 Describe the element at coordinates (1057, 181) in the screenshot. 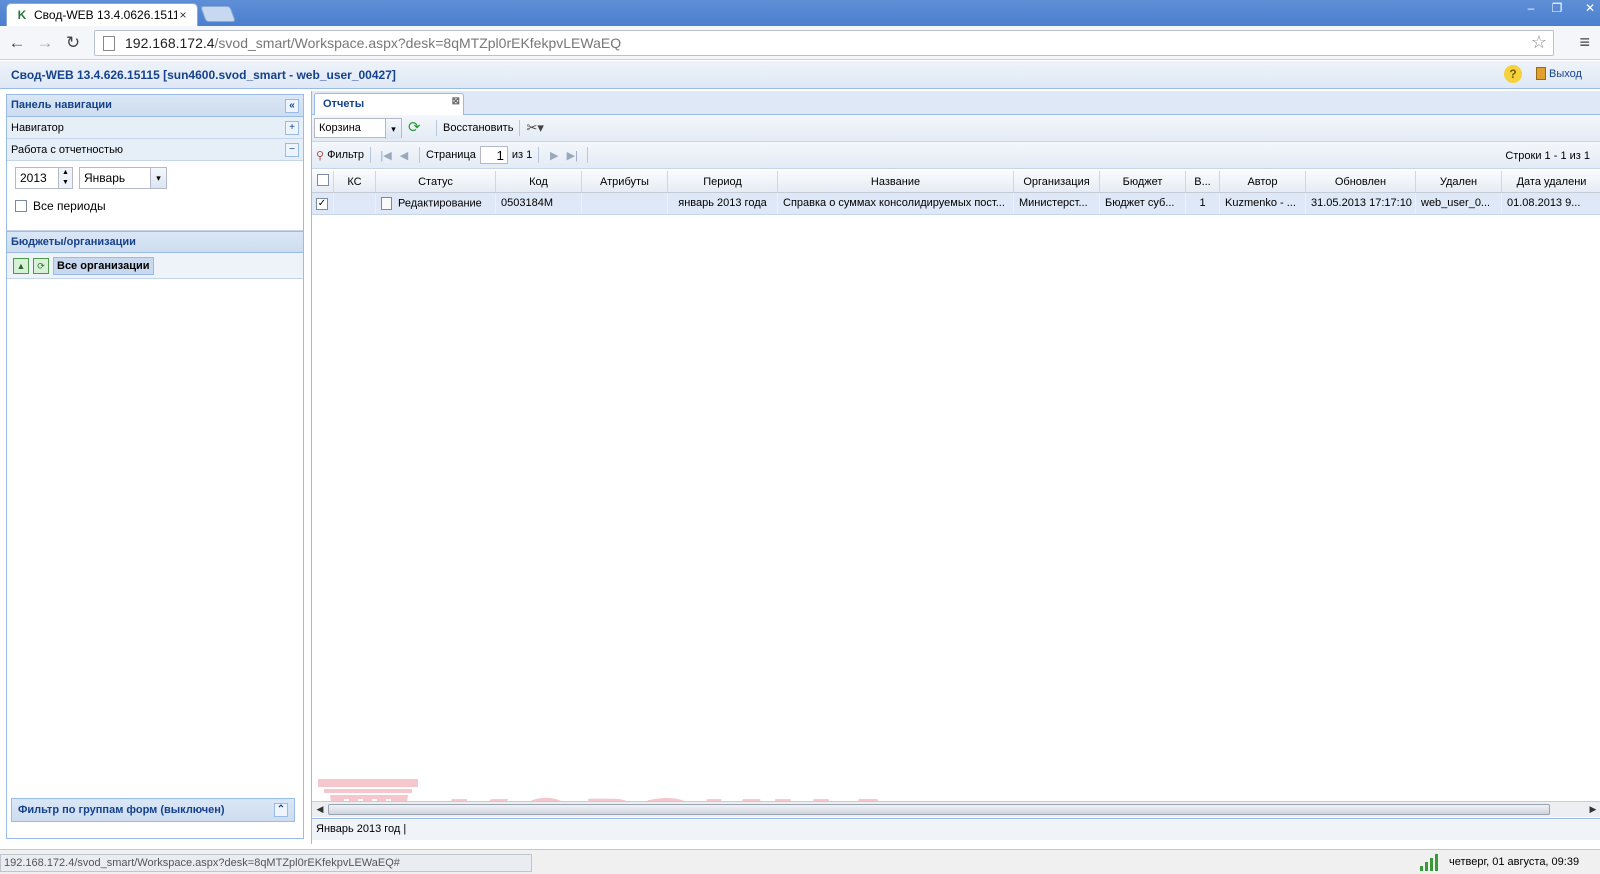

I see `col-header-org: Организация` at that location.